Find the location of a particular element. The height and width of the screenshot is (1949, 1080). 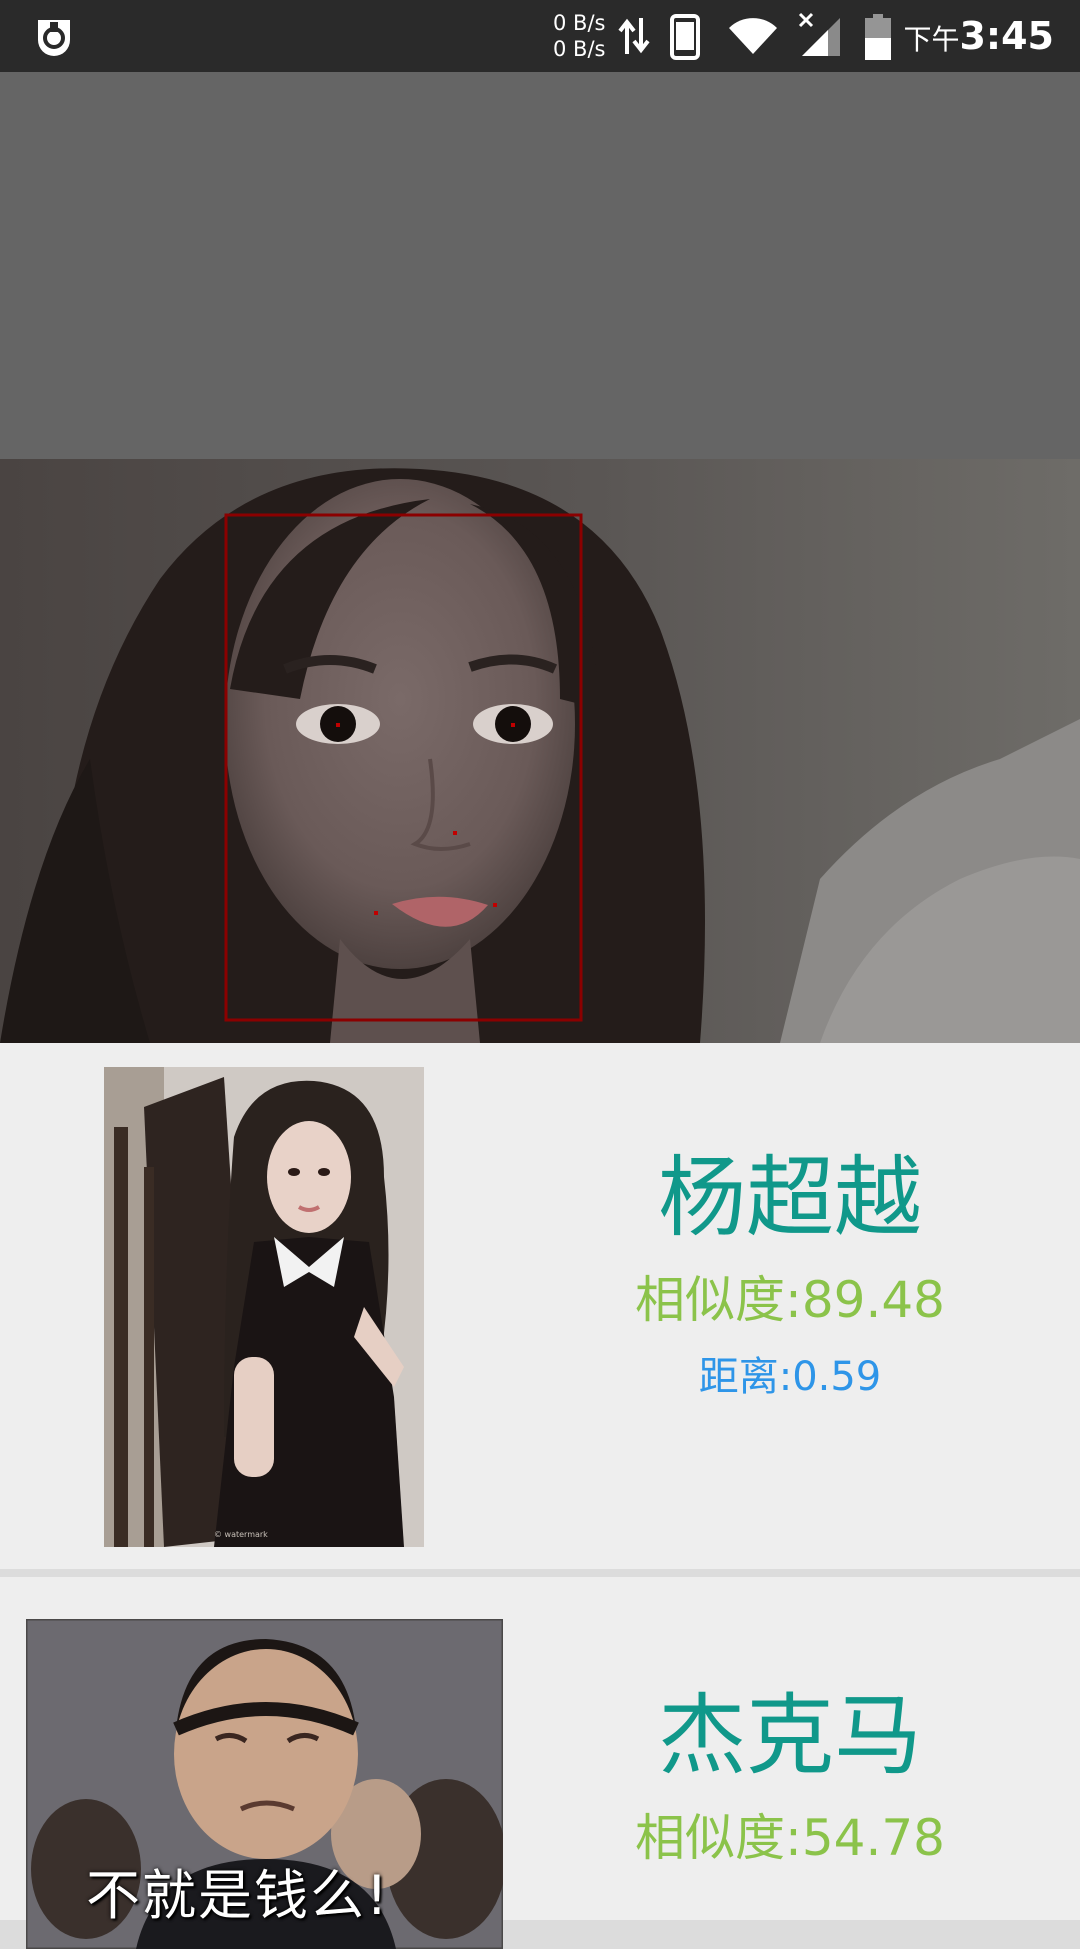

result-info: 杰克马 相似度:54.78 is located at coordinates (790, 1778).